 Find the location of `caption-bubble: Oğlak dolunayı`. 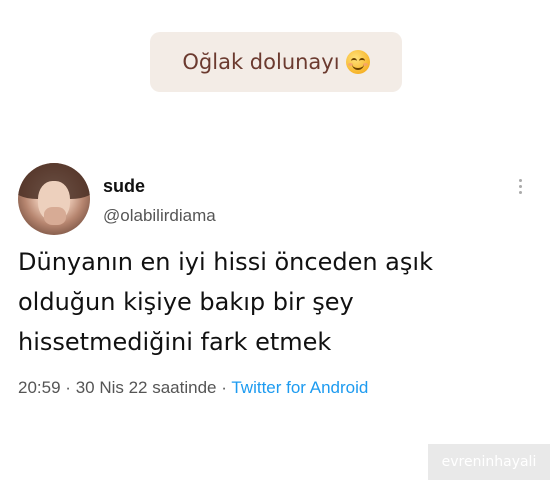

caption-bubble: Oğlak dolunayı is located at coordinates (276, 62).